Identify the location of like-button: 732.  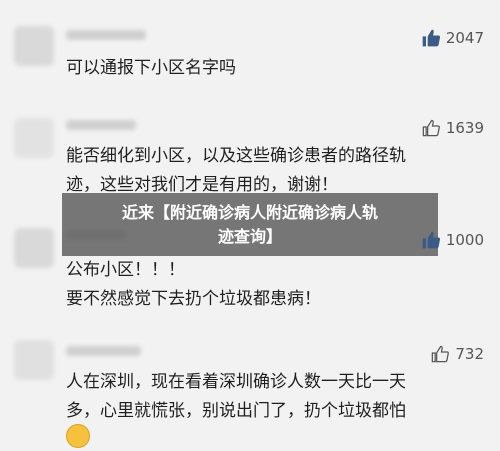
(457, 354).